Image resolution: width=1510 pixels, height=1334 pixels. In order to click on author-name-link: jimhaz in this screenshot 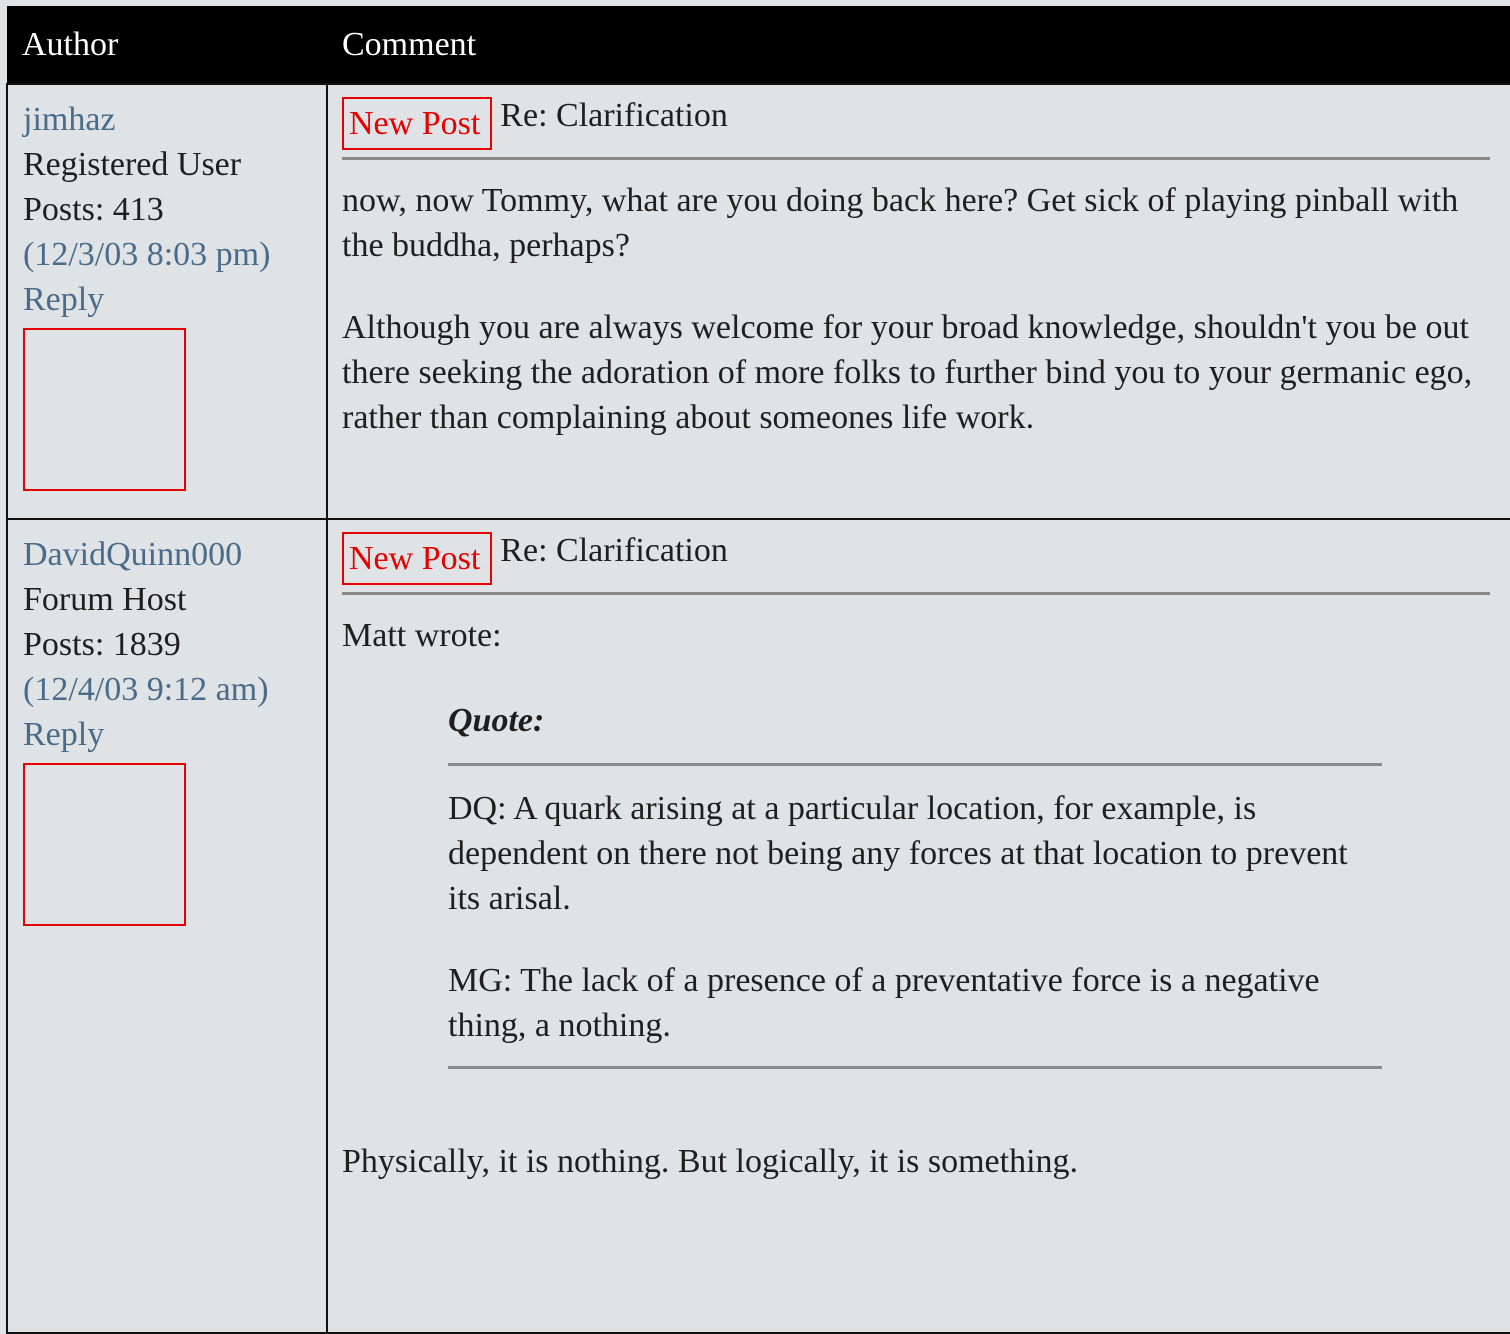, I will do `click(174, 119)`.